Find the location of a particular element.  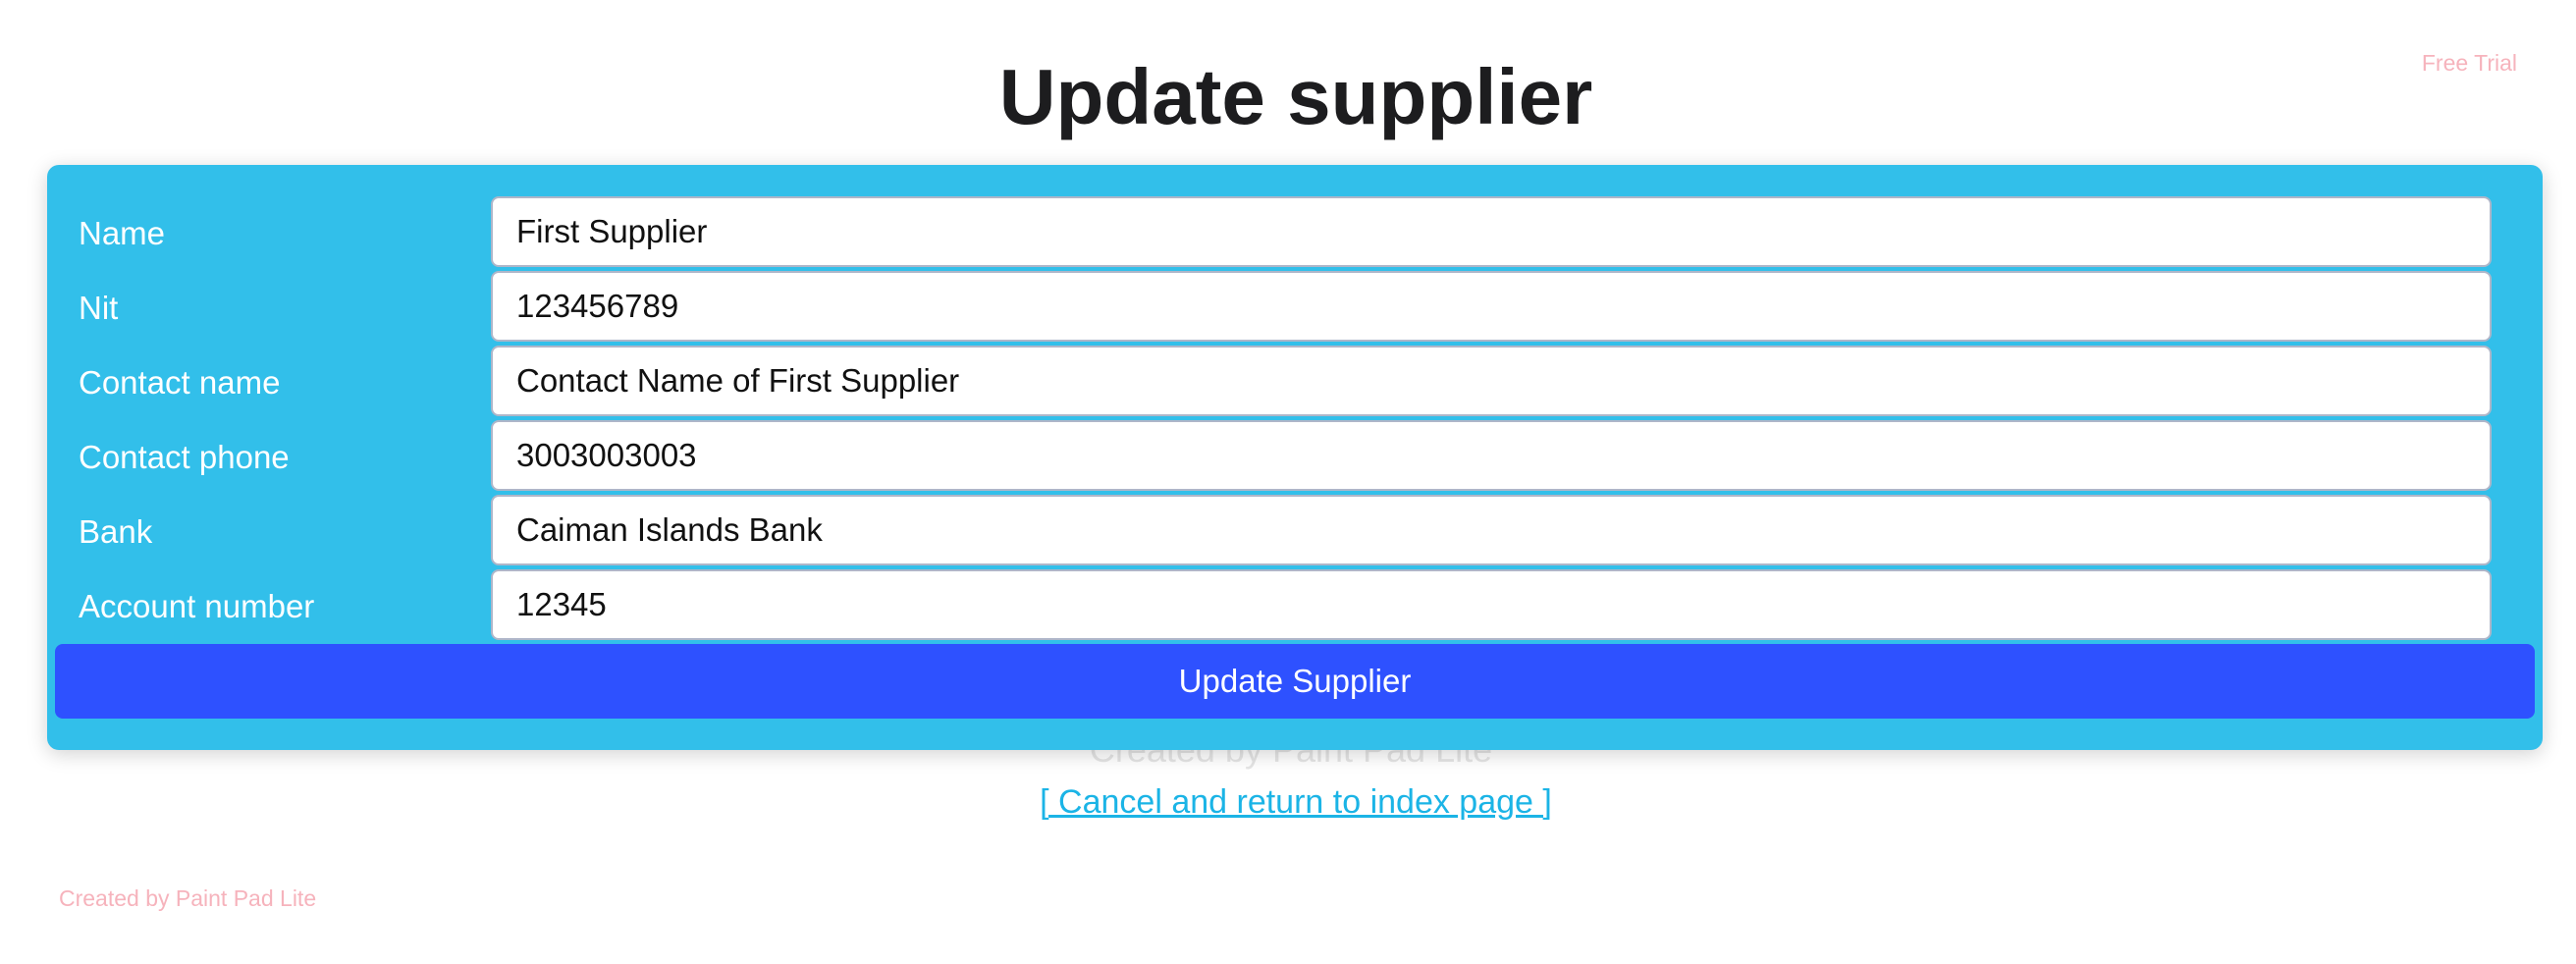

page-title: Update supplier is located at coordinates (1295, 96).